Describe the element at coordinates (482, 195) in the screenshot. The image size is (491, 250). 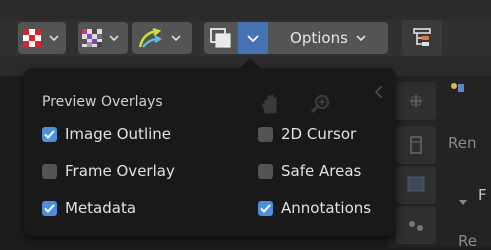
I see `background-label: F` at that location.